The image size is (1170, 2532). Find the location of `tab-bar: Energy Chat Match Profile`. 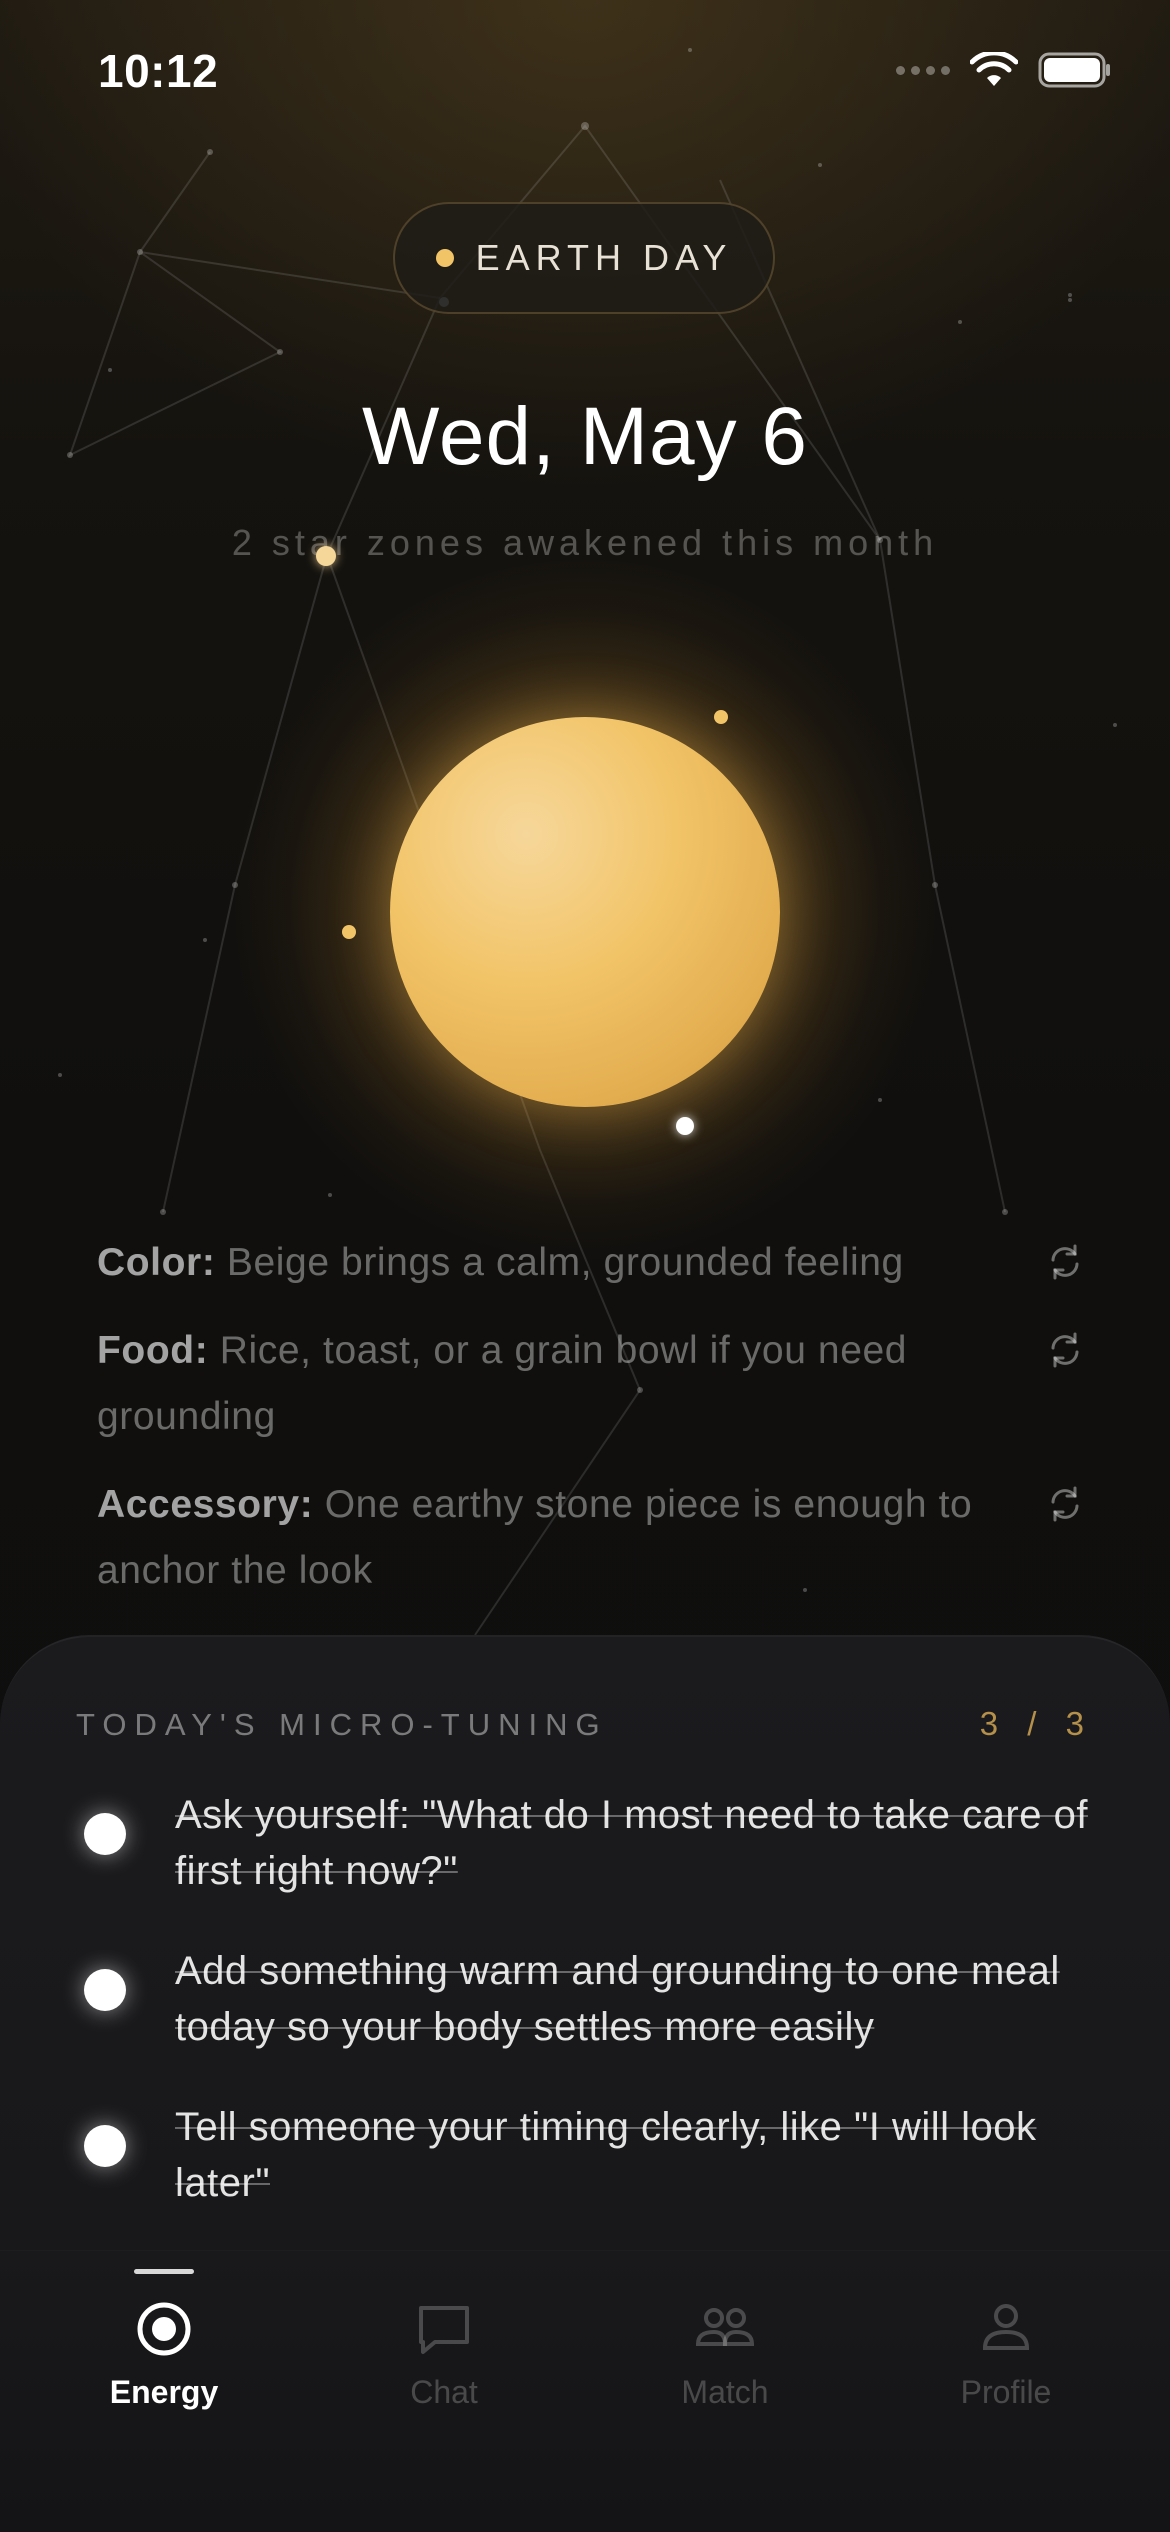

tab-bar: Energy Chat Match Profile is located at coordinates (585, 2391).